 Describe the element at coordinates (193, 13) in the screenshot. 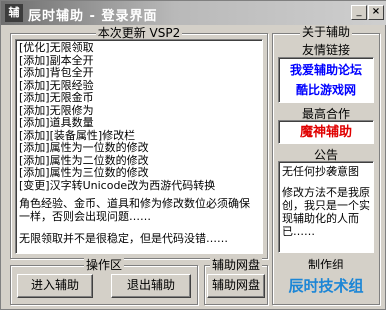

I see `title-bar: 辅 辰时辅助 - 登录界面 _ ×` at that location.